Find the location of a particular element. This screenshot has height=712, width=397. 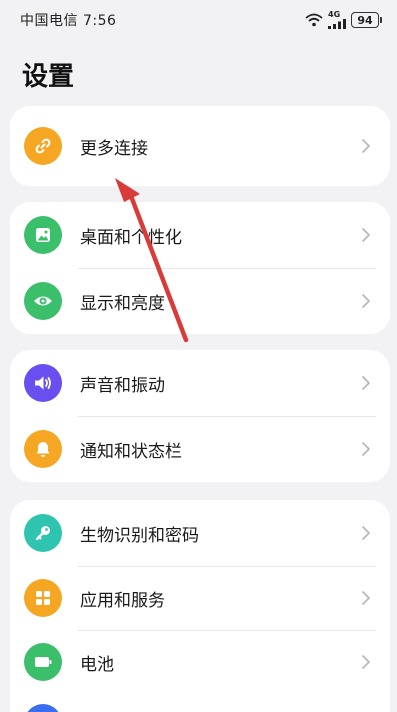

settings-card-connectivity: 更多连接 is located at coordinates (200, 146).